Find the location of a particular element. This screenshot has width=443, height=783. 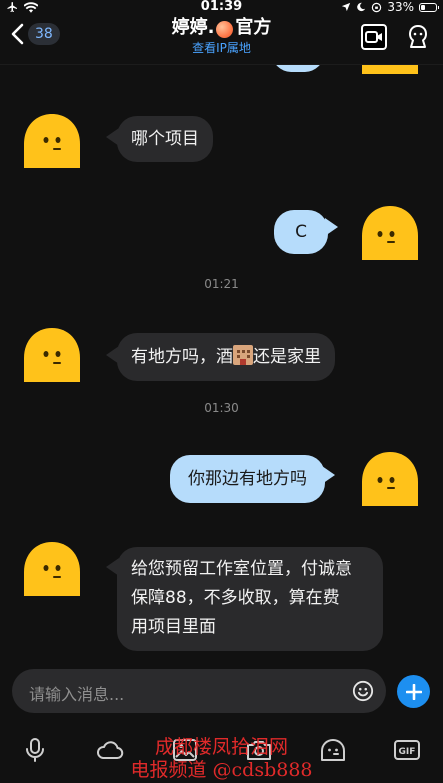

view-ip-location-link: 查看IP属地 is located at coordinates (221, 48).